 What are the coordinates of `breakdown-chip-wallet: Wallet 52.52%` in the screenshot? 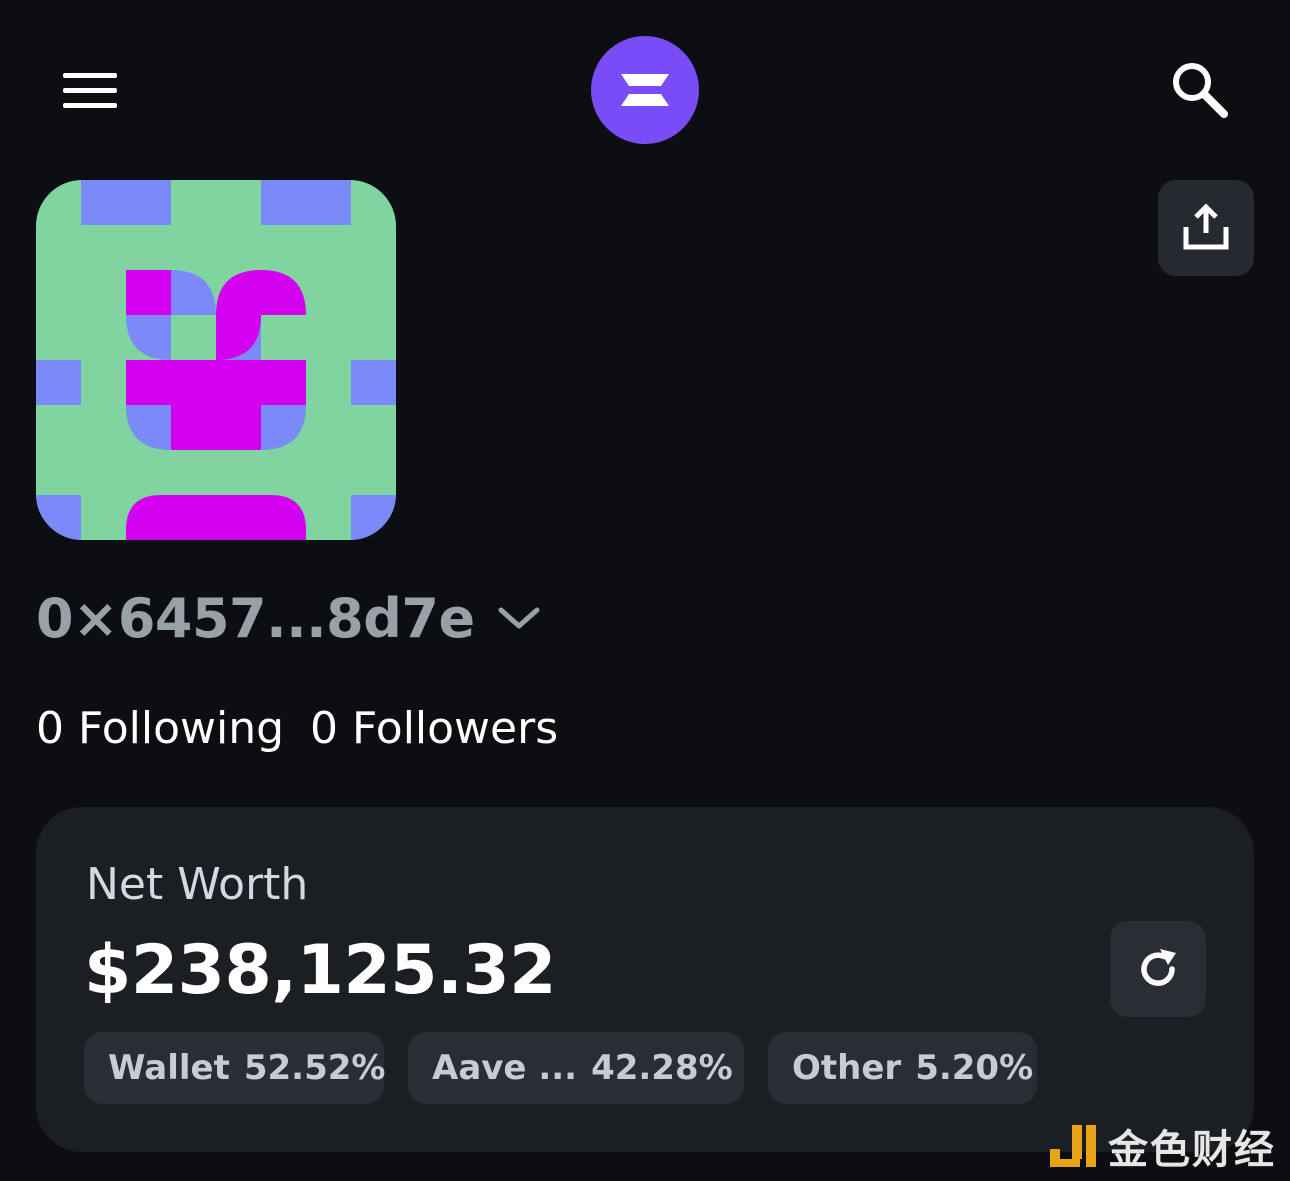 It's located at (235, 1068).